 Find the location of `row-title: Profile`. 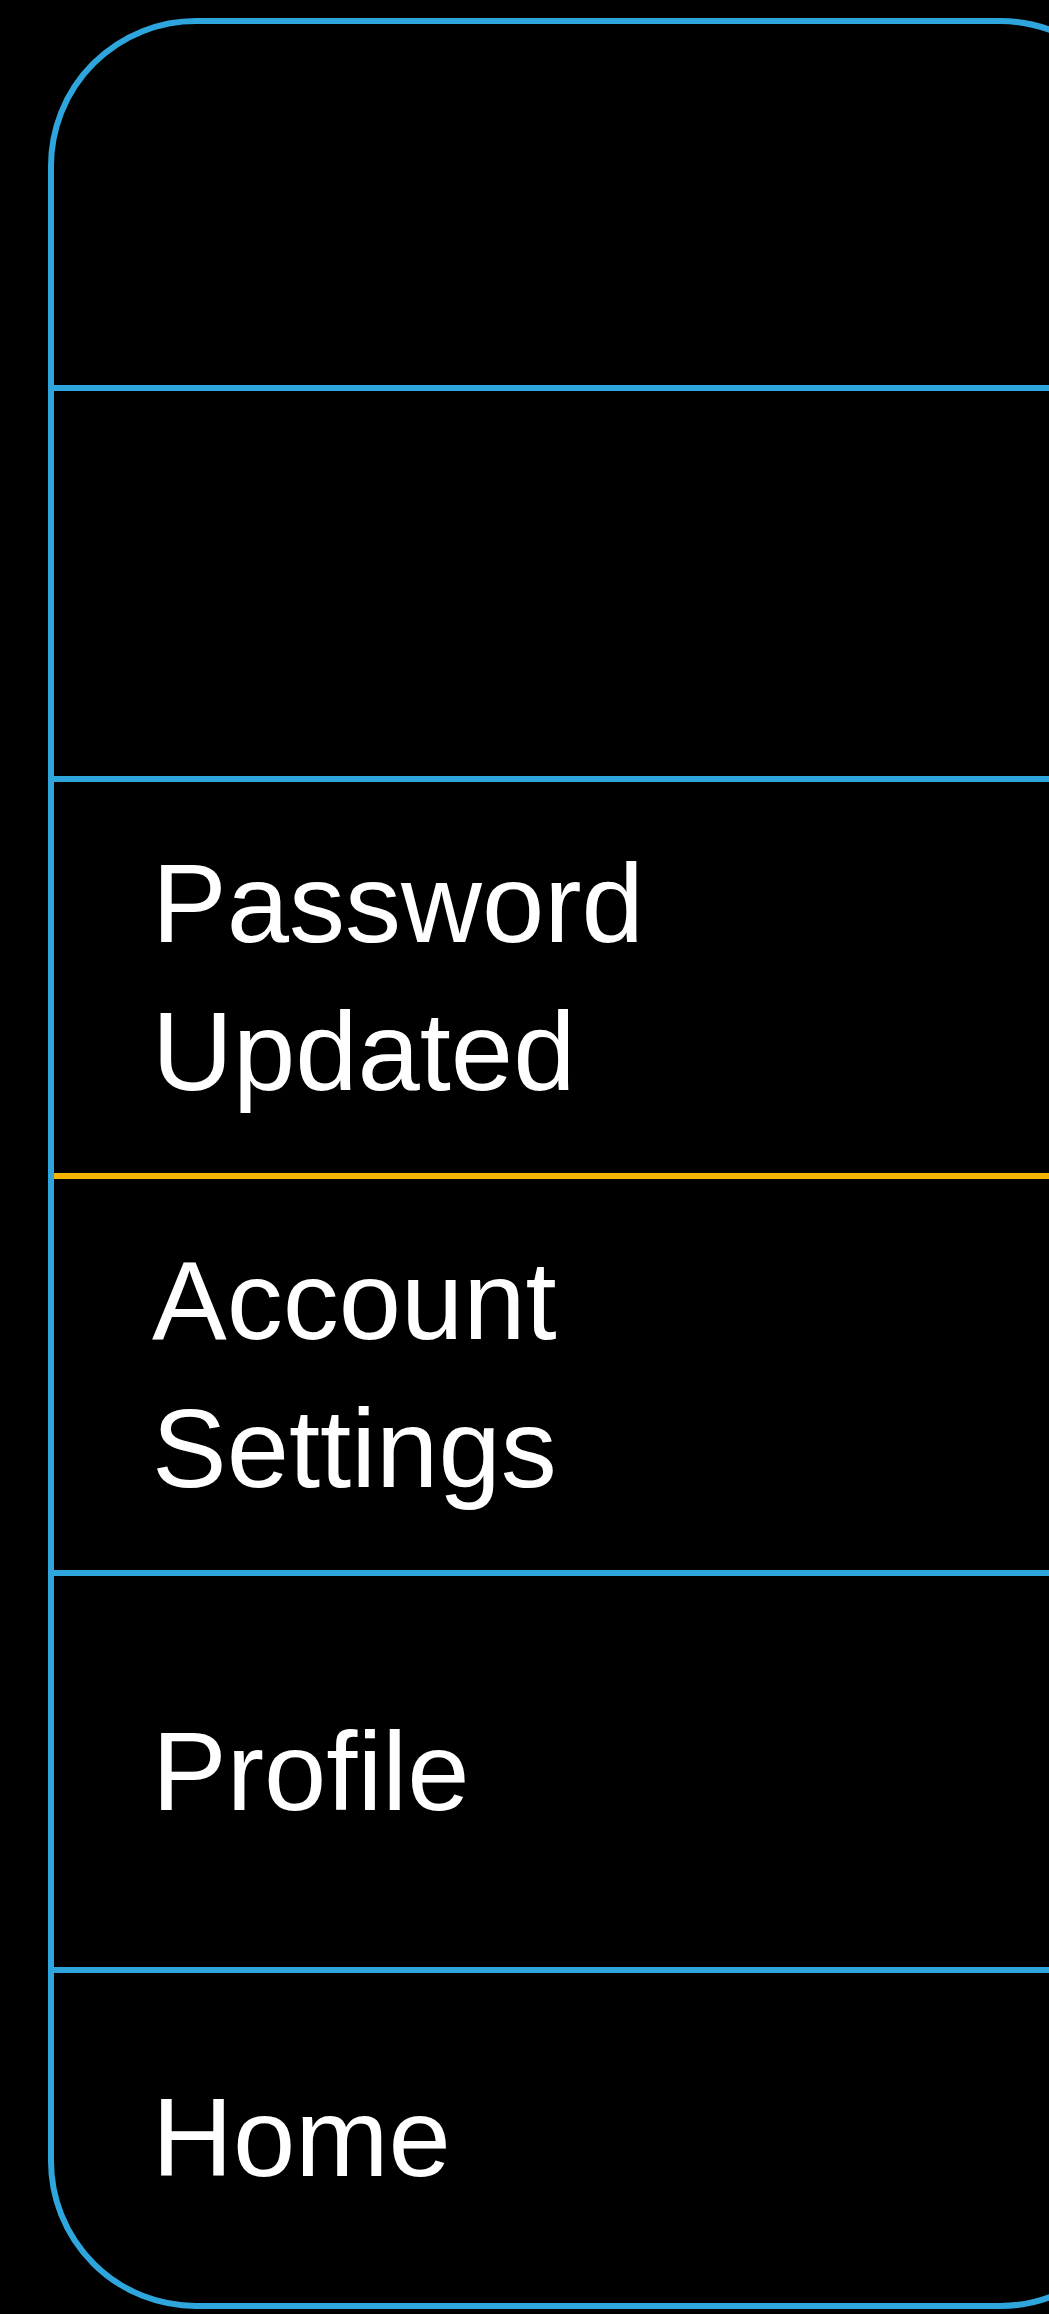

row-title: Profile is located at coordinates (311, 1771).